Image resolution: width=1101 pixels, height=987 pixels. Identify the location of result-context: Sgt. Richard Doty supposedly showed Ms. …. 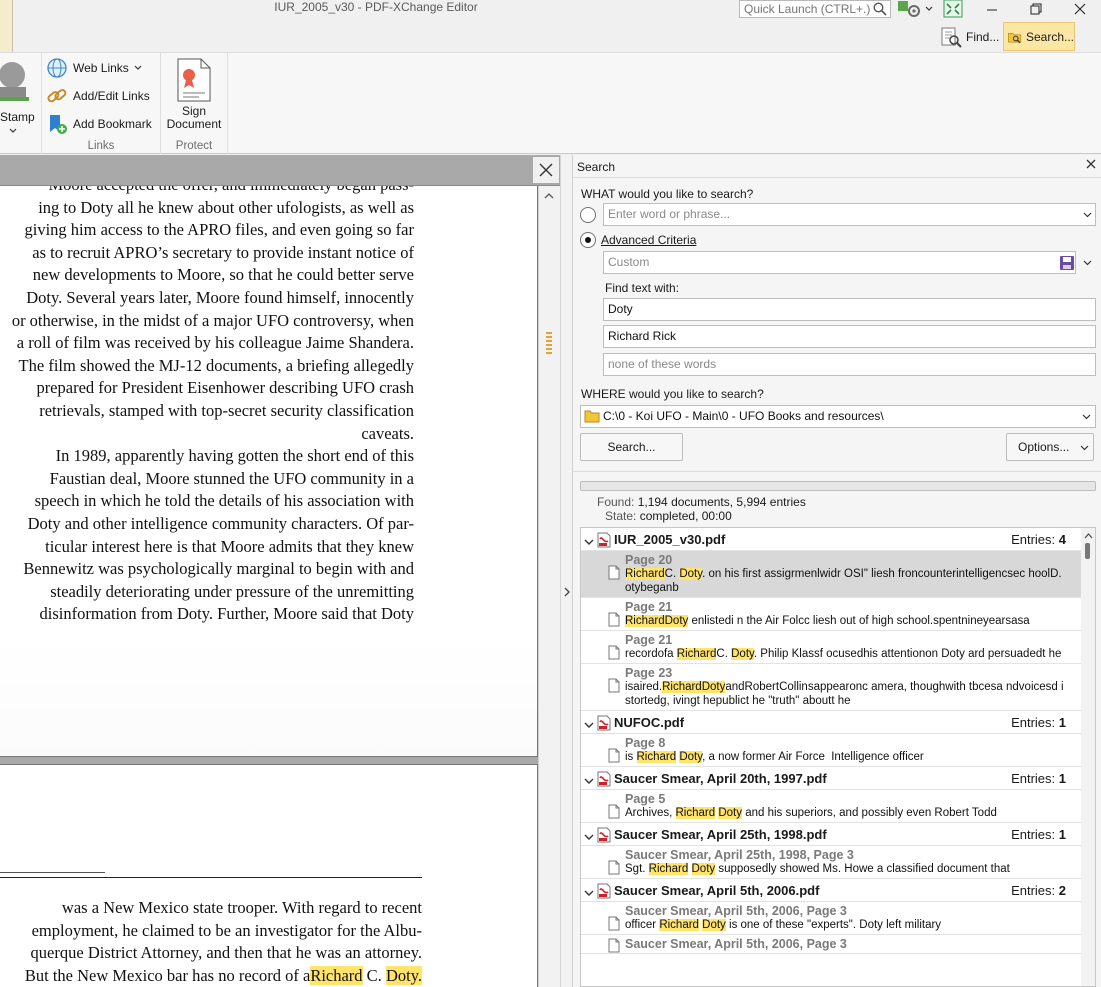
(845, 869).